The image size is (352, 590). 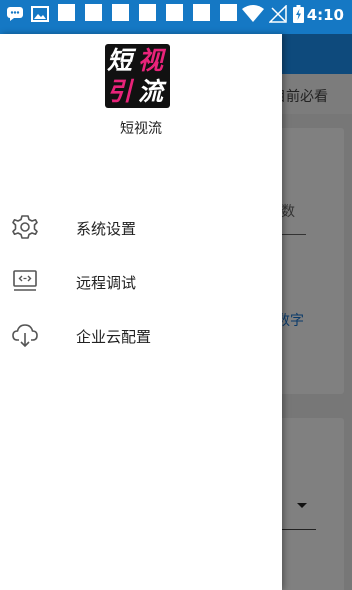 I want to click on menu-item-remote-debug: 远程调试, so click(x=141, y=281).